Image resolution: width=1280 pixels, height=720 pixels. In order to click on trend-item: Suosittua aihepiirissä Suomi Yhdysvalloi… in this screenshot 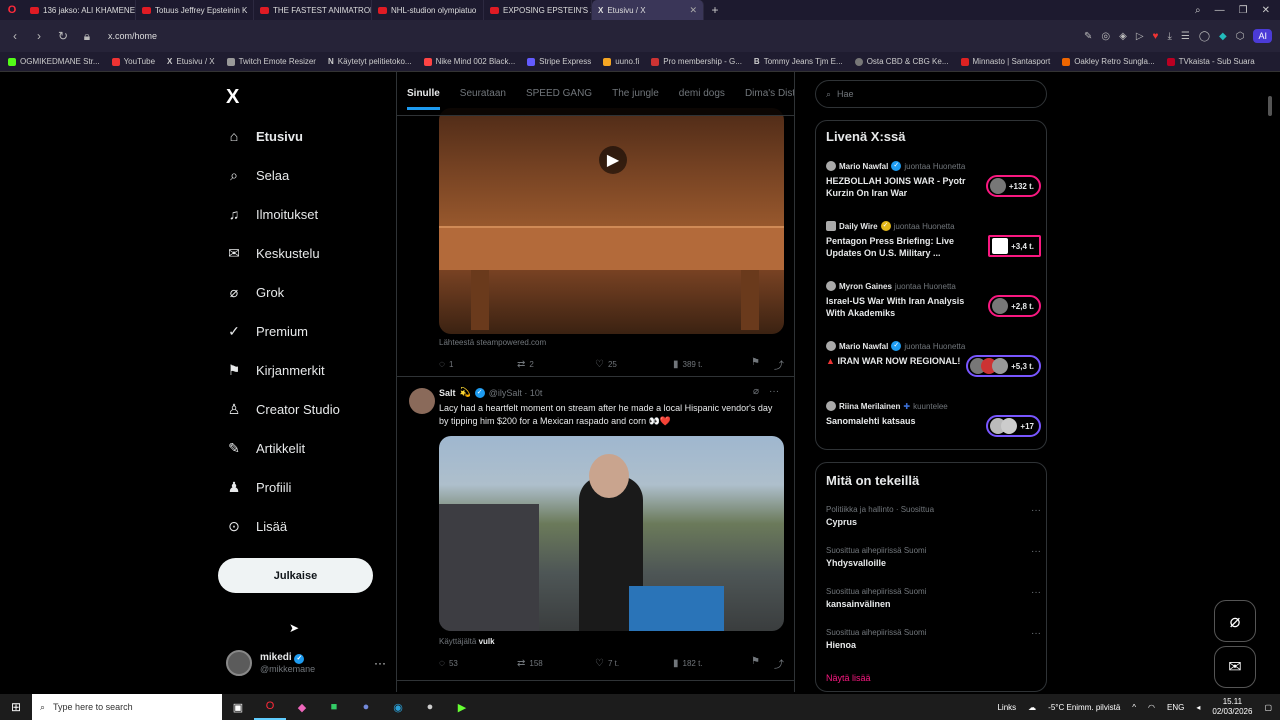, I will do `click(933, 561)`.